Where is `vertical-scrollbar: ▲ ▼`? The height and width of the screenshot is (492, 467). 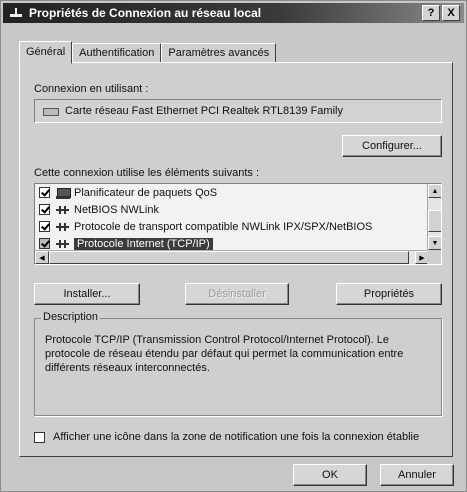
vertical-scrollbar: ▲ ▼ is located at coordinates (434, 217).